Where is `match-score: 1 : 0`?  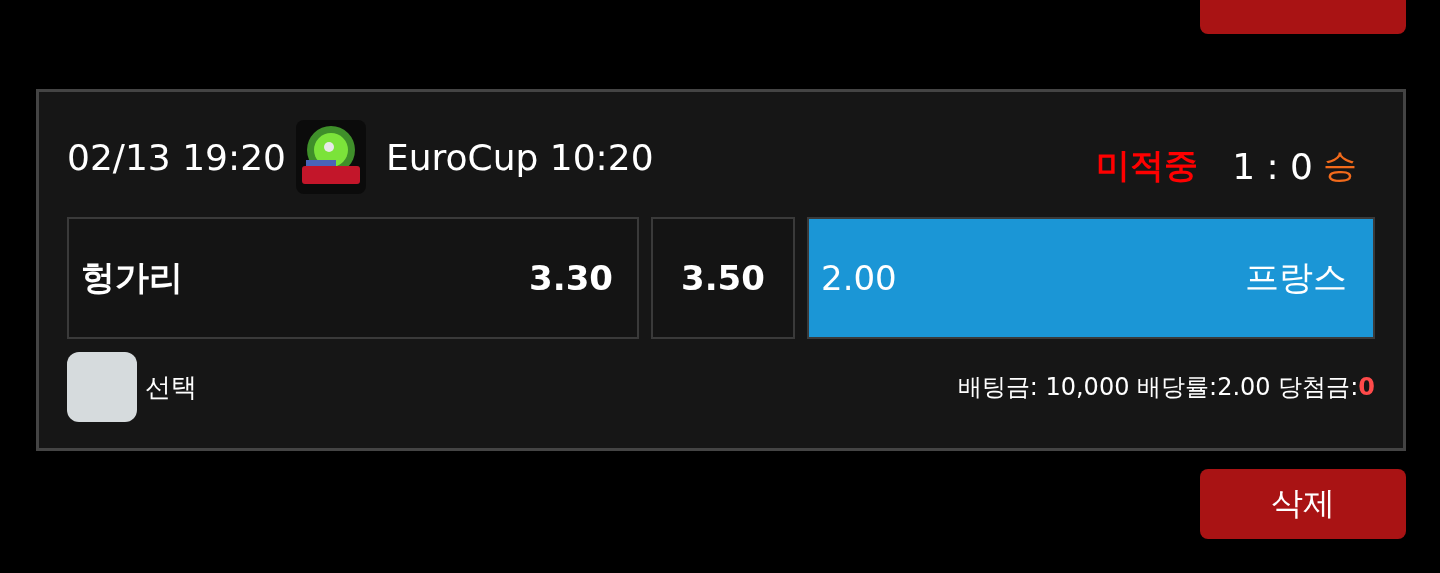
match-score: 1 : 0 is located at coordinates (1272, 166).